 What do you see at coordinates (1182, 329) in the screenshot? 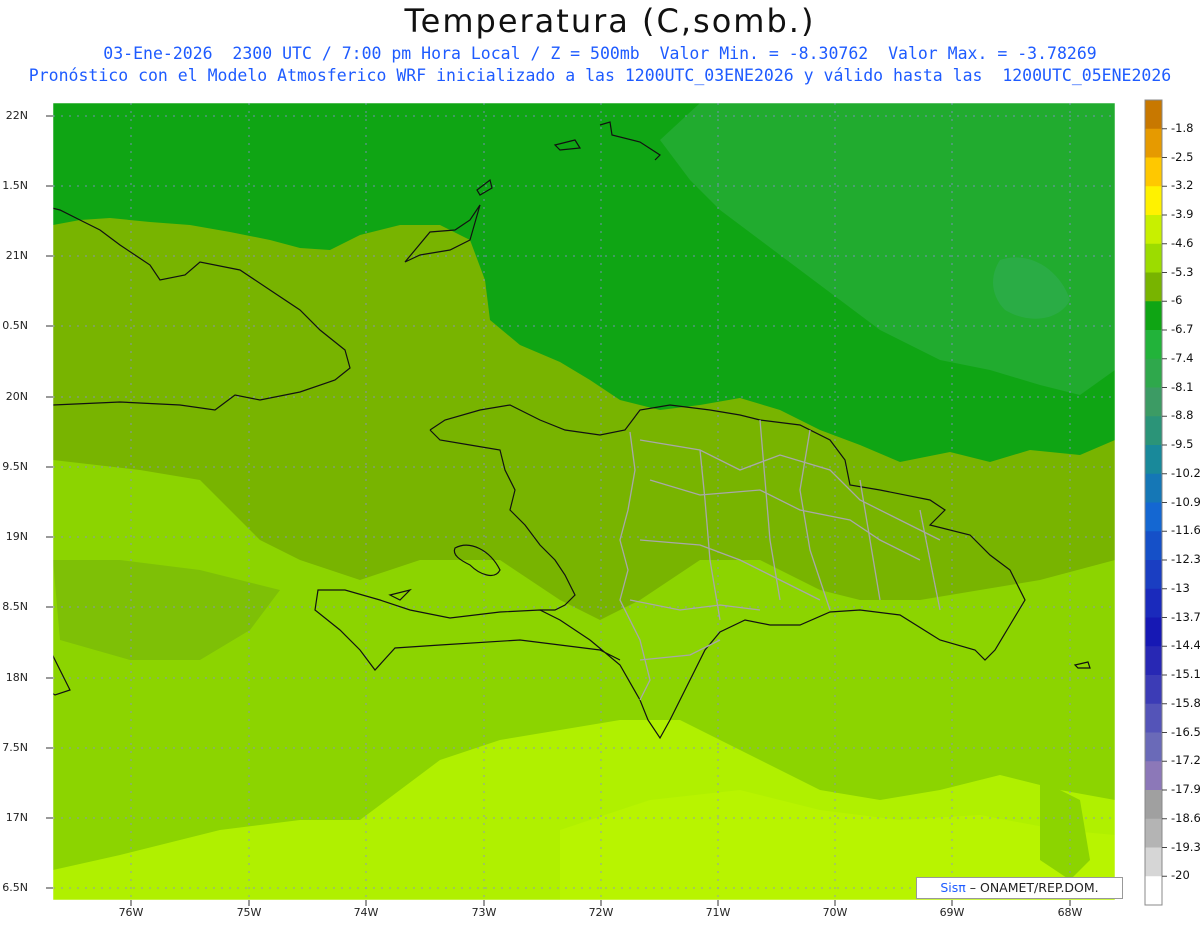
I see `colorbar-label: -6.7` at bounding box center [1182, 329].